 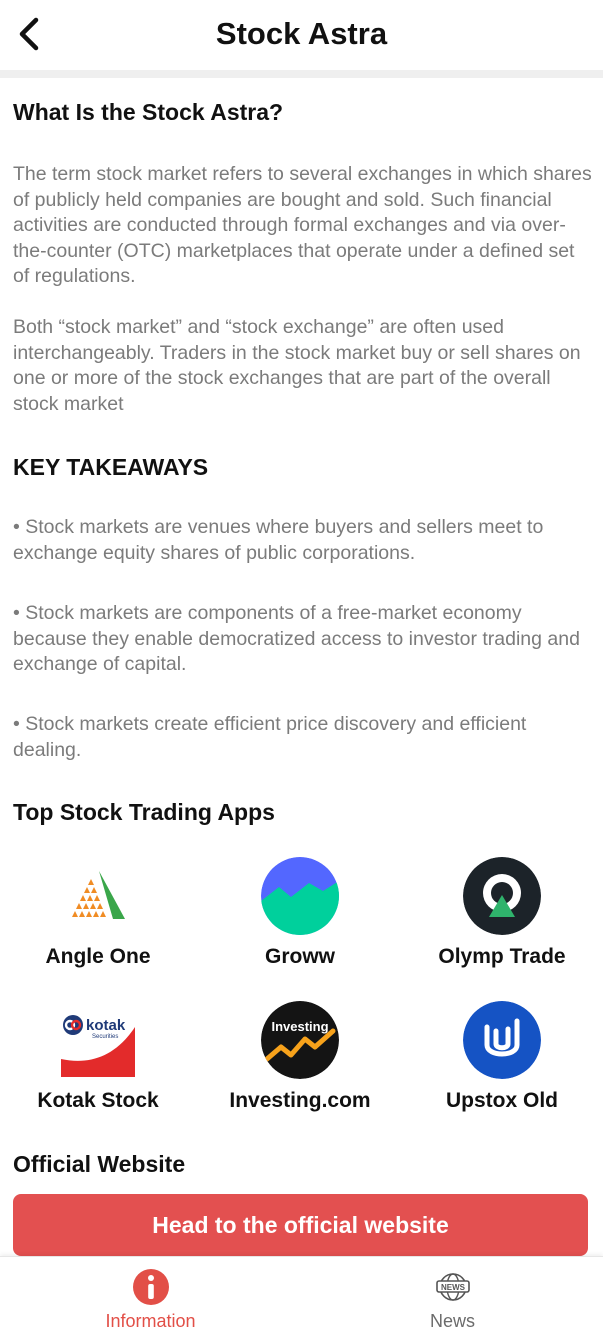 I want to click on official-heading: Official Website, so click(x=99, y=1164).